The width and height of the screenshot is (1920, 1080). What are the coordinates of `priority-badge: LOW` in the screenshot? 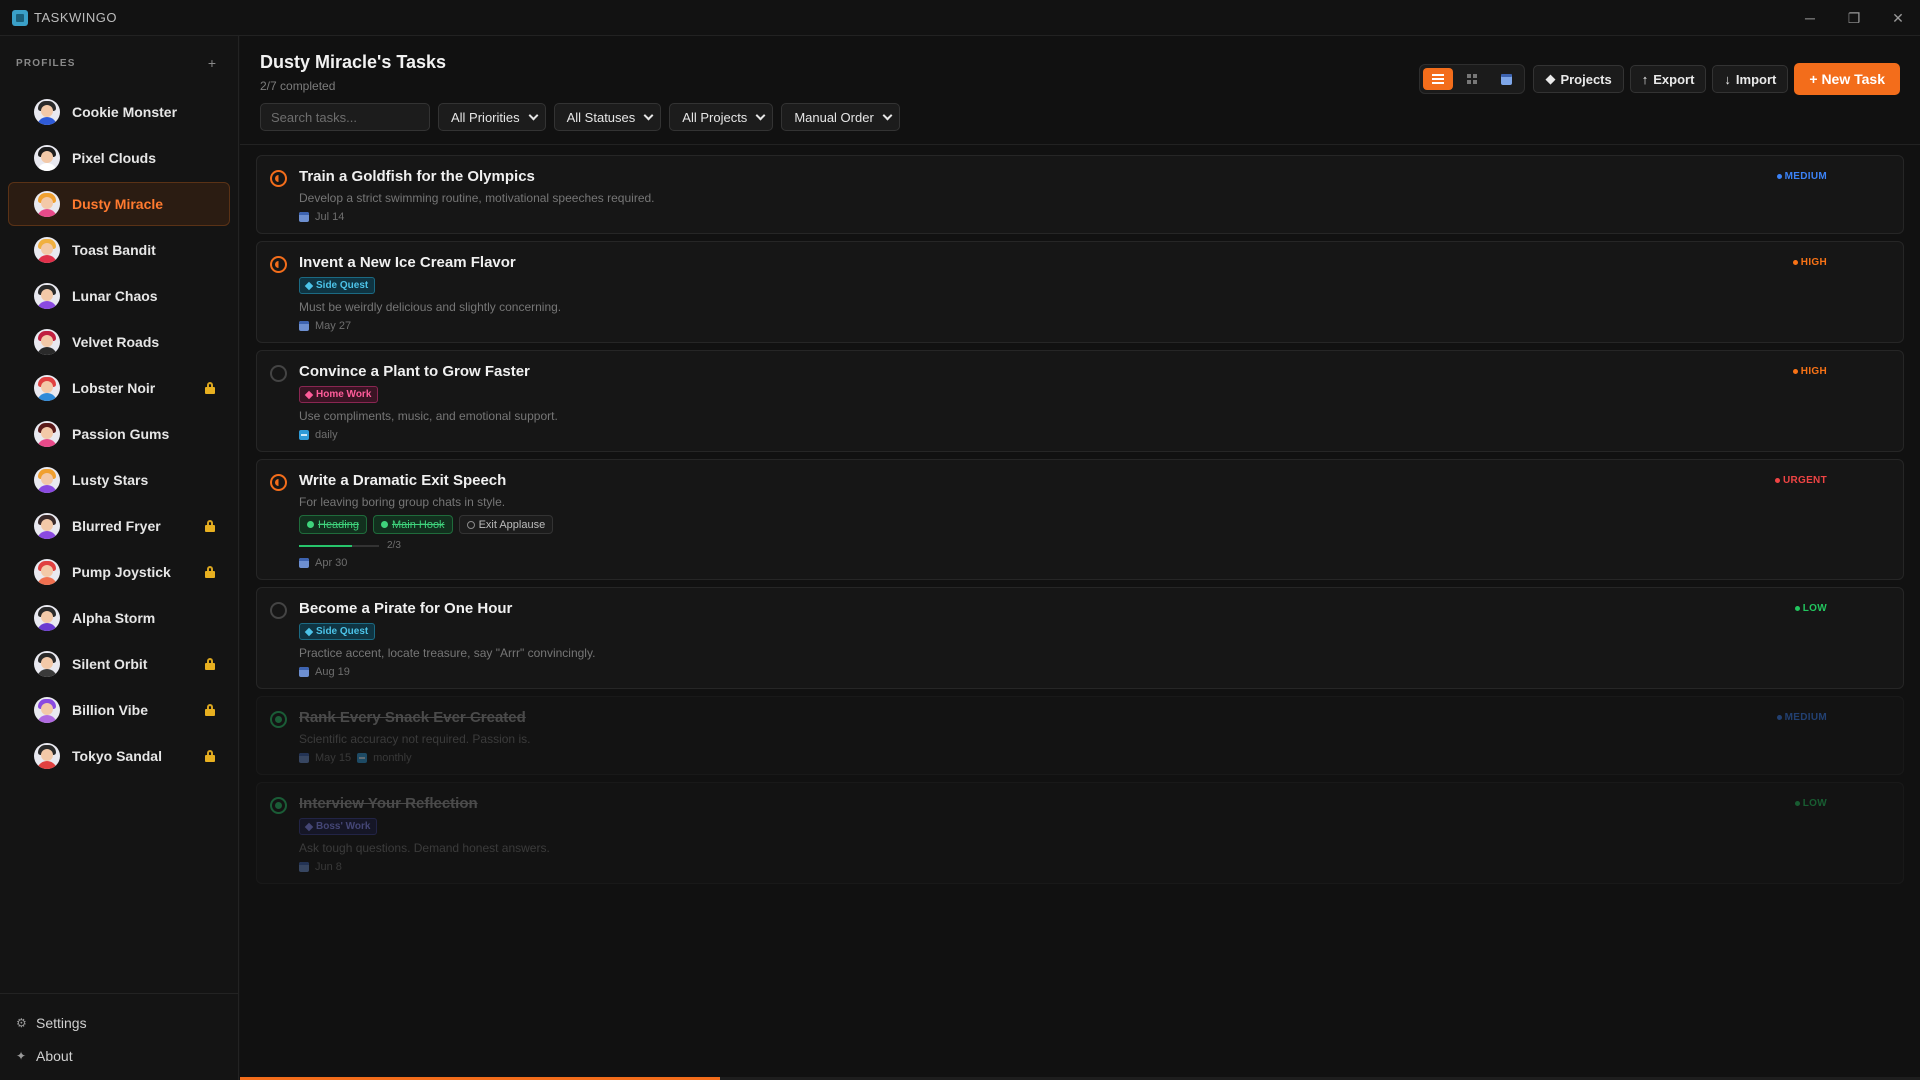 It's located at (1810, 803).